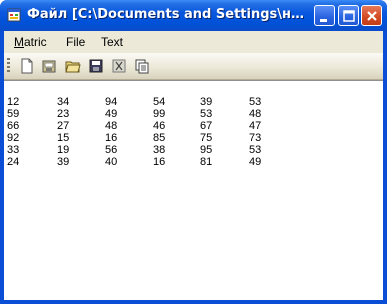 The height and width of the screenshot is (304, 387). I want to click on matrix-cell: 23, so click(63, 114).